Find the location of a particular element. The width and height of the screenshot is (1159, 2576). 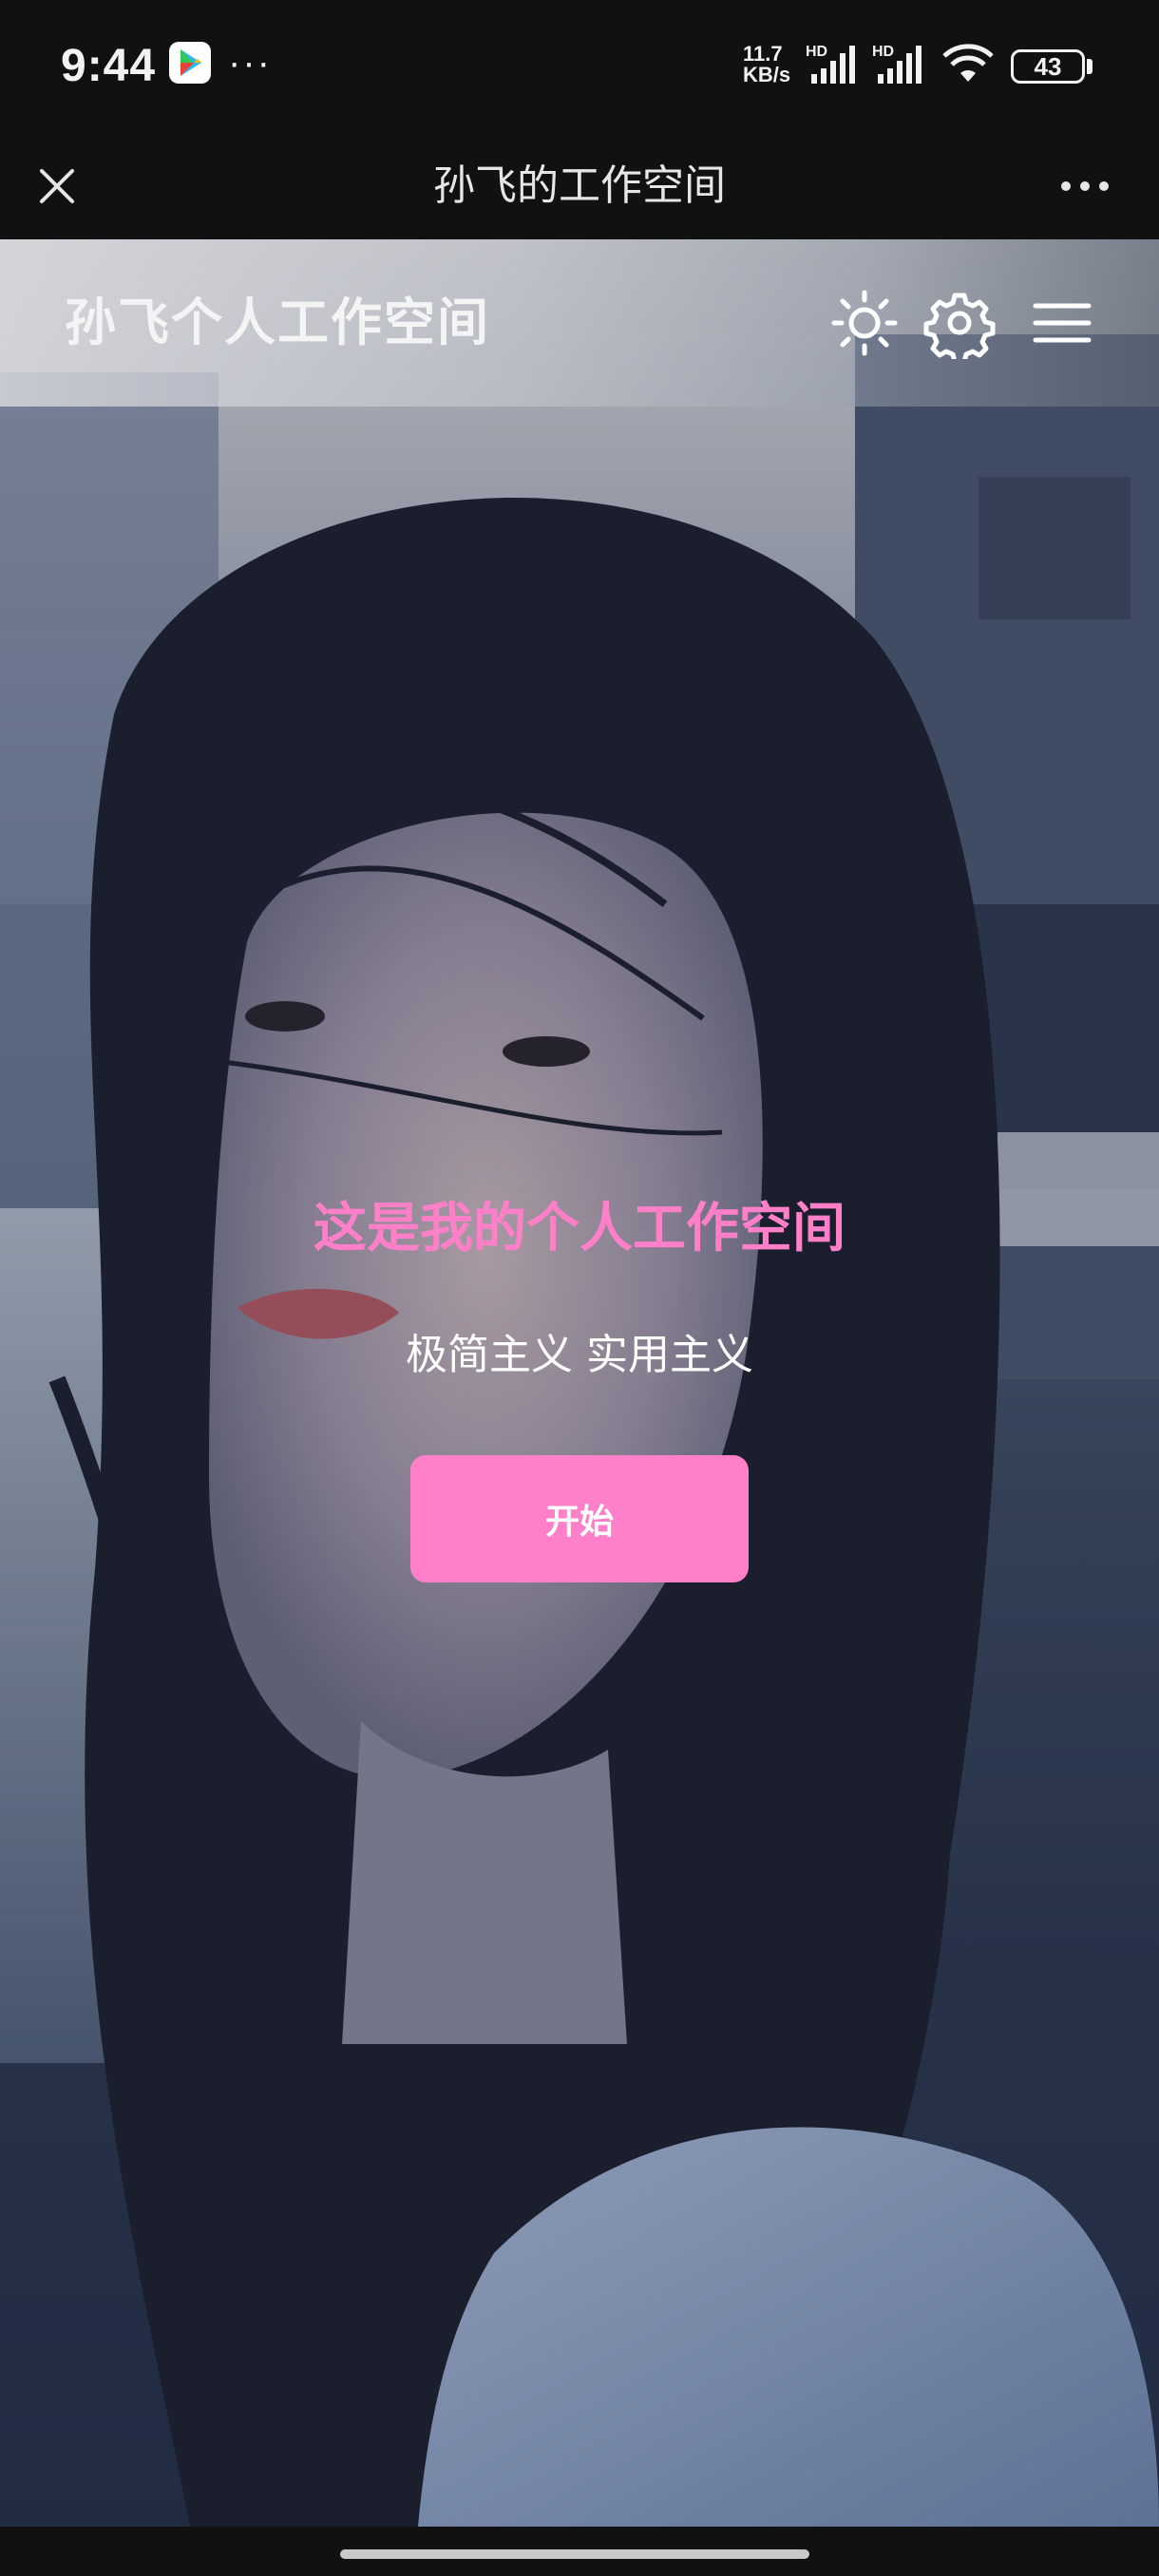

menu-button is located at coordinates (1062, 323).